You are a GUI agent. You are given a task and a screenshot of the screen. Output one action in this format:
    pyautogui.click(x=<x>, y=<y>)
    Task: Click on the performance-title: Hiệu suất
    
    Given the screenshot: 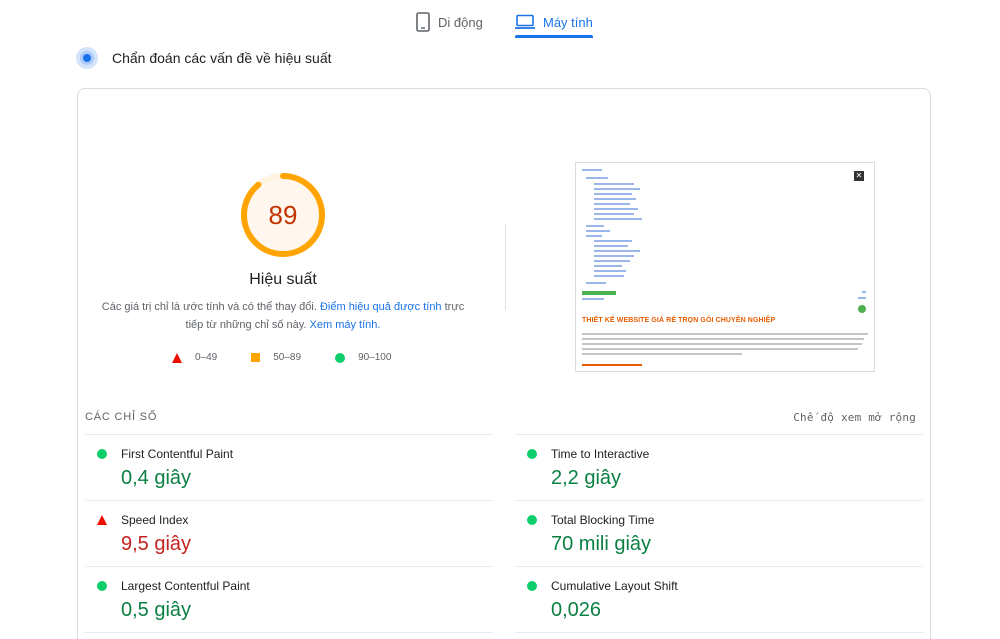 What is the action you would take?
    pyautogui.click(x=283, y=279)
    